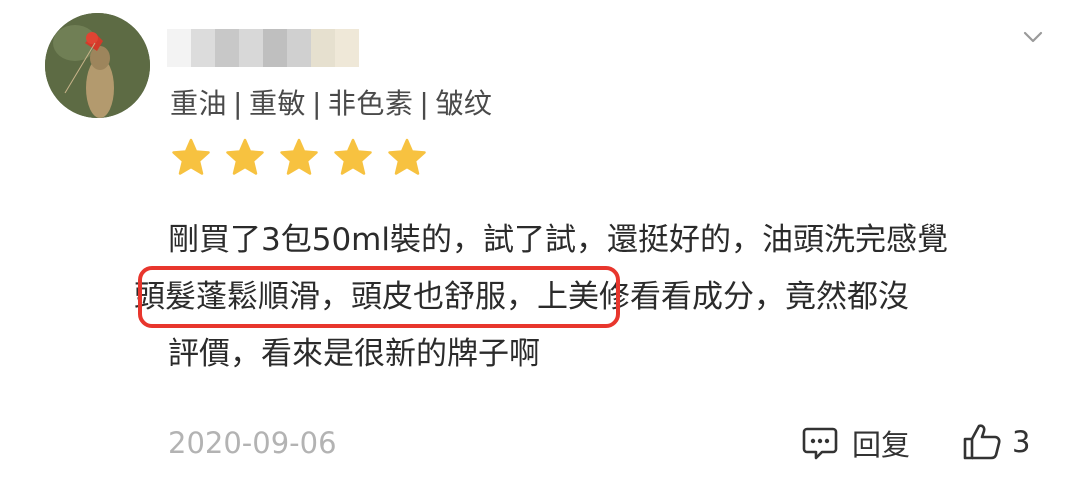 The height and width of the screenshot is (483, 1080). I want to click on username-blurred, so click(267, 48).